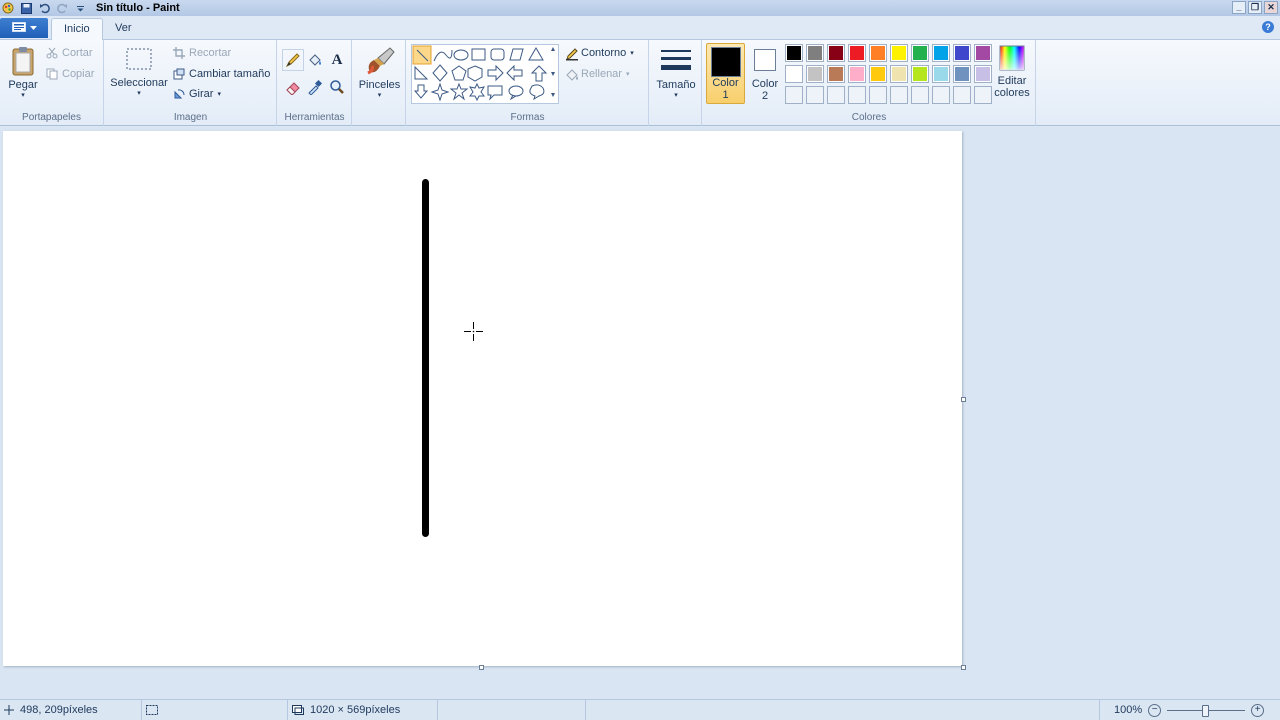 Image resolution: width=1280 pixels, height=720 pixels. Describe the element at coordinates (179, 53) in the screenshot. I see `crop-icon` at that location.